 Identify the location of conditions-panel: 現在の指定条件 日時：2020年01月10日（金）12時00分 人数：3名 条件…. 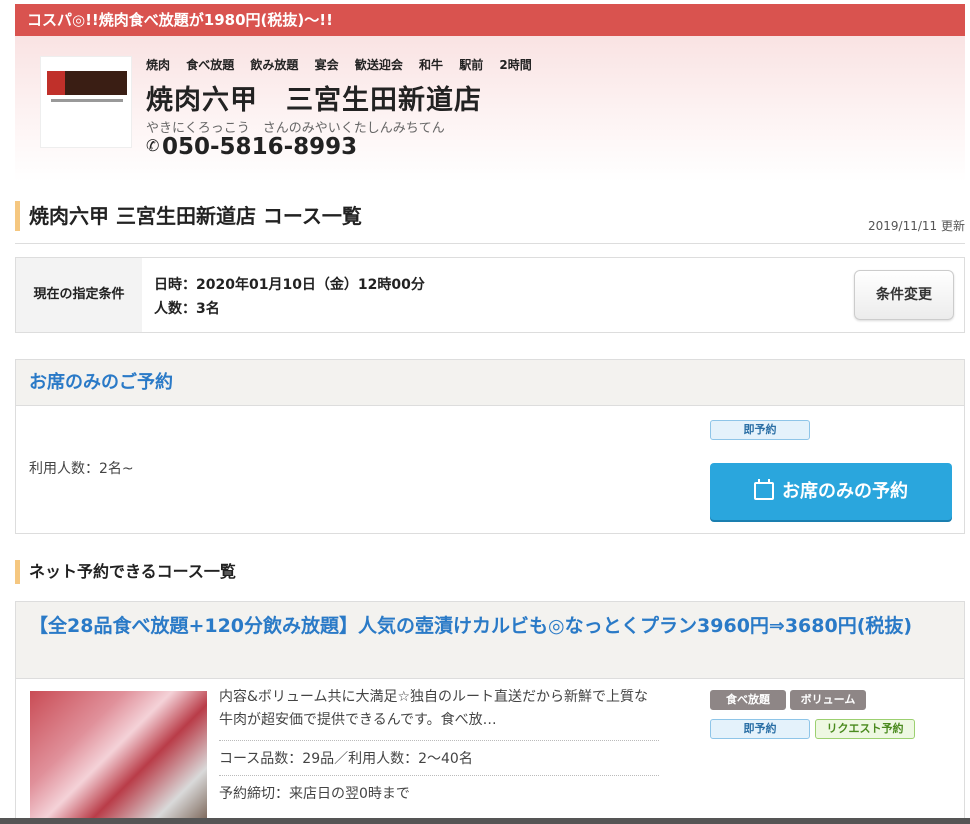
(490, 295).